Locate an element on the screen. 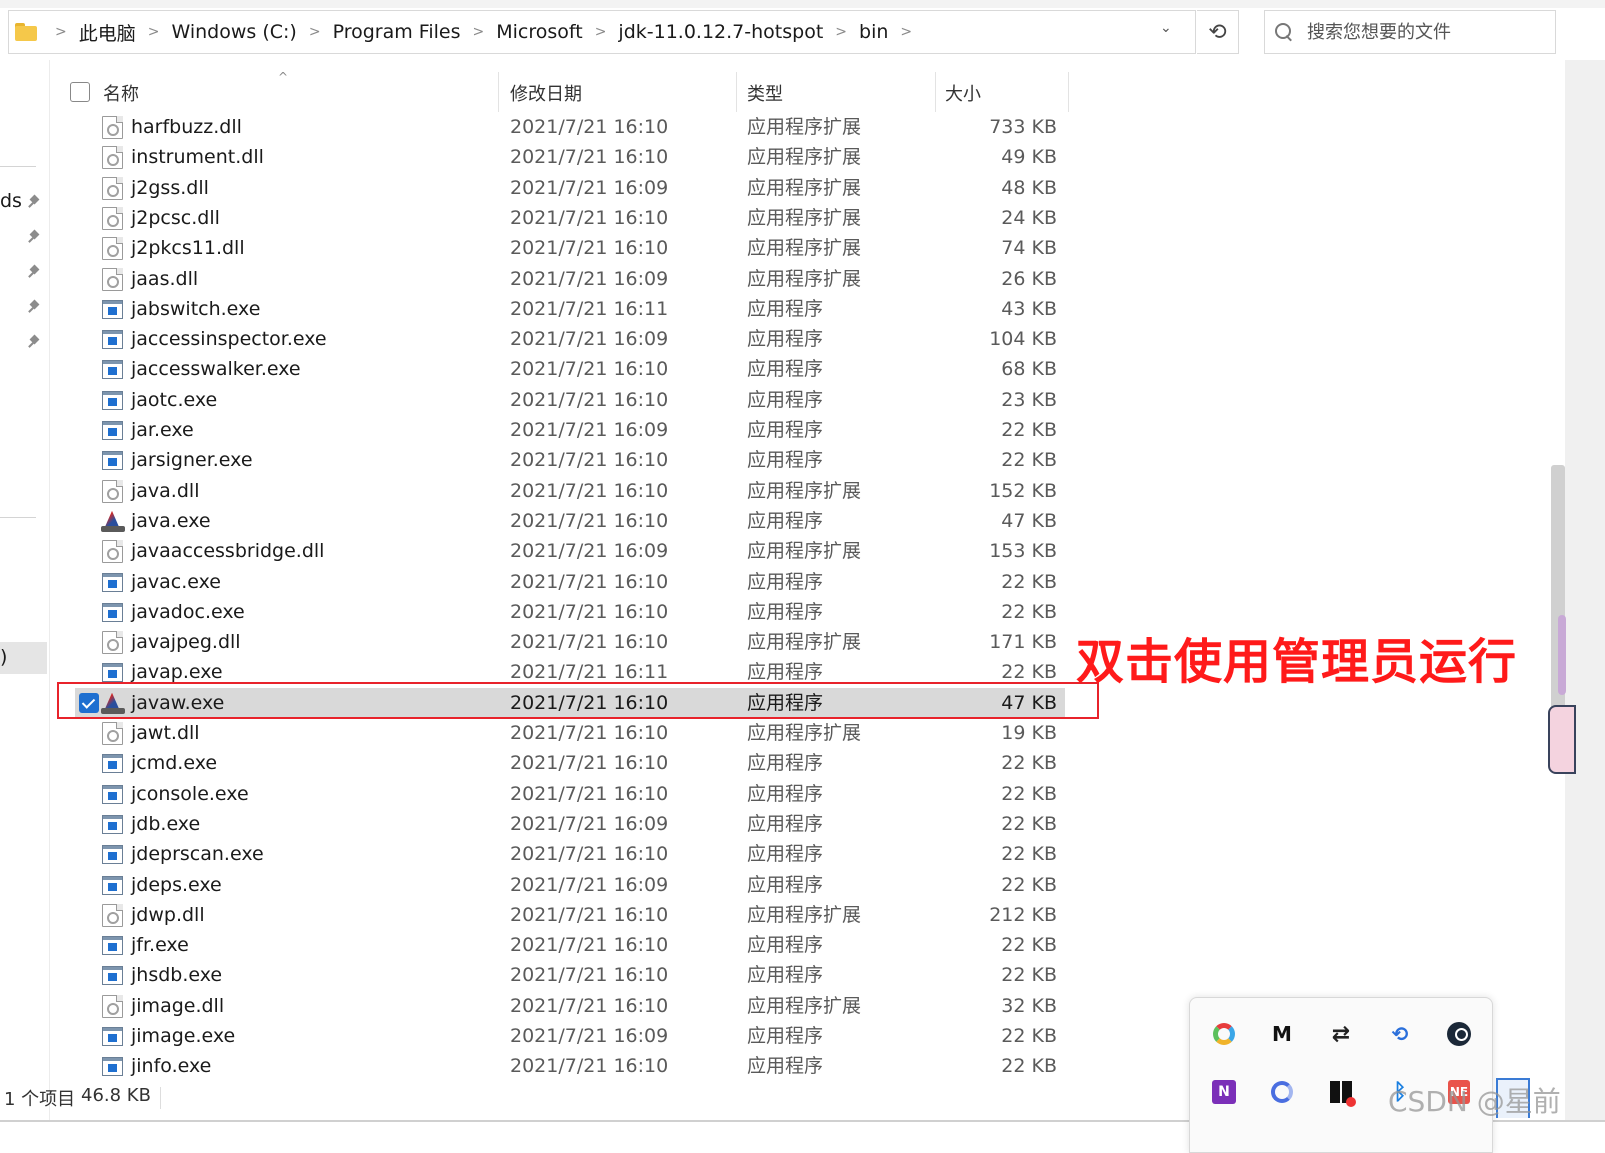 Image resolution: width=1605 pixels, height=1153 pixels. file-row: jabswitch.exe 2021/7/21 16:11 应用程序 43 KB is located at coordinates (570, 309).